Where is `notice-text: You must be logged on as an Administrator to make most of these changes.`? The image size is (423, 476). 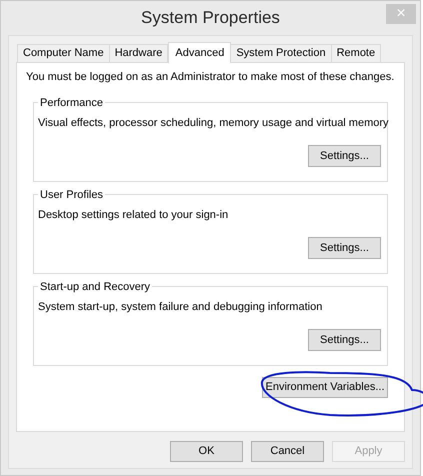
notice-text: You must be logged on as an Administrator to make most of these changes. is located at coordinates (210, 77).